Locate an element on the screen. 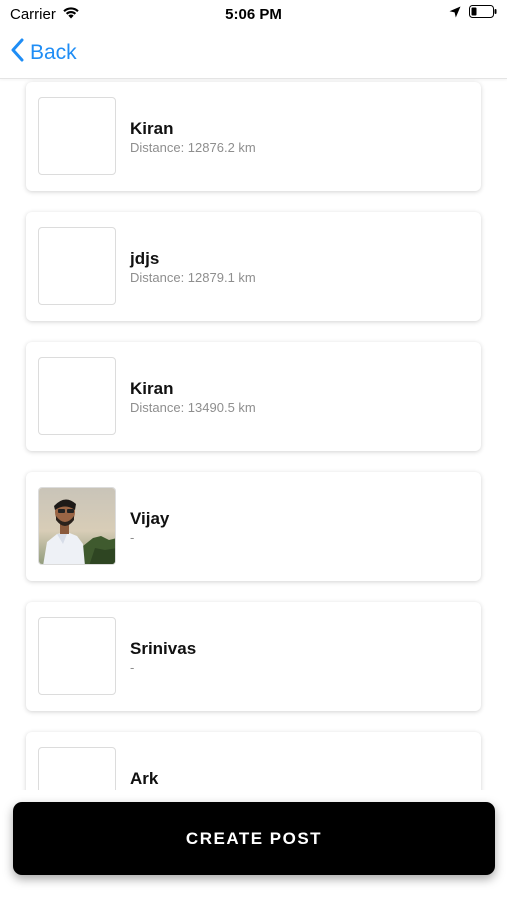  list-item-text: Ark is located at coordinates (144, 779).